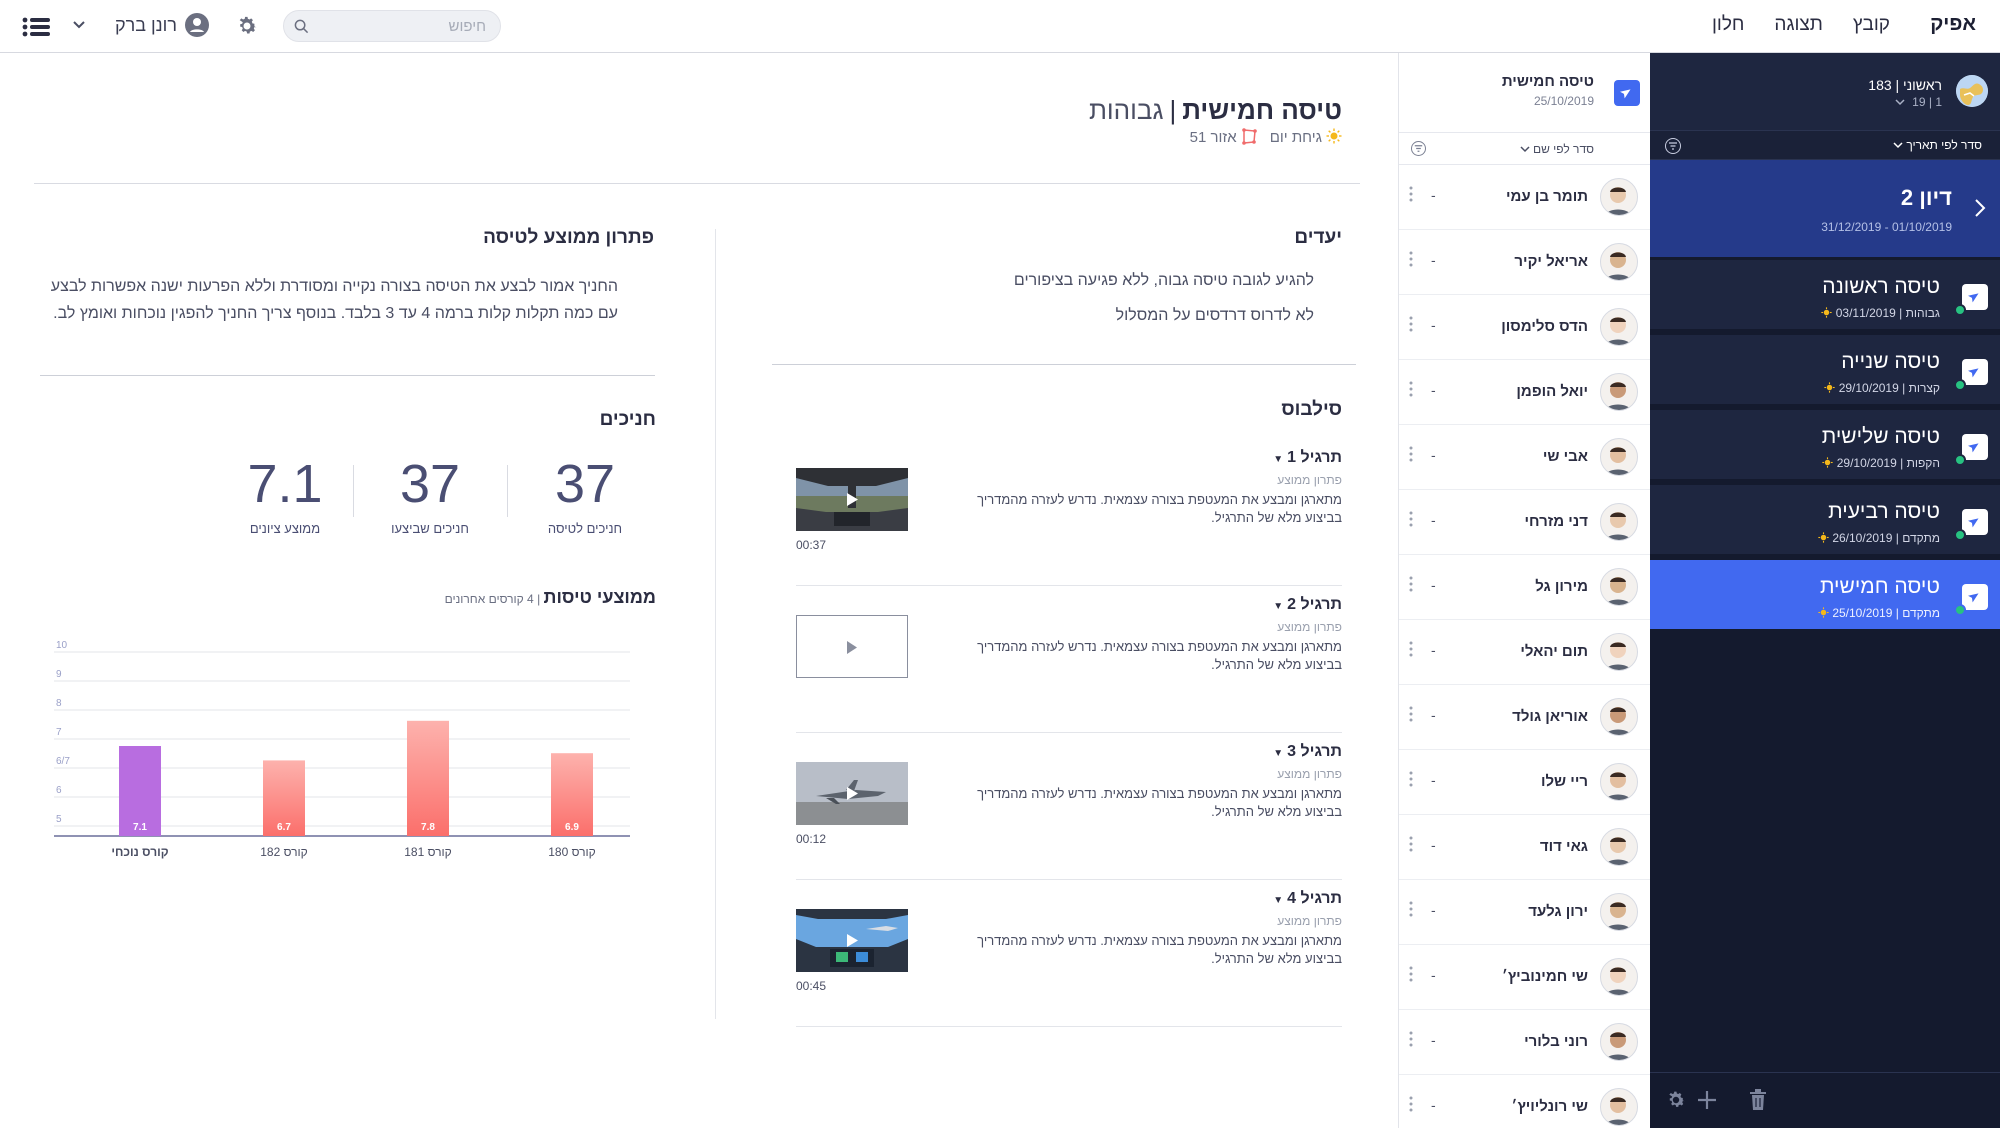  Describe the element at coordinates (1728, 25) in the screenshot. I see `menu-window: חלון` at that location.